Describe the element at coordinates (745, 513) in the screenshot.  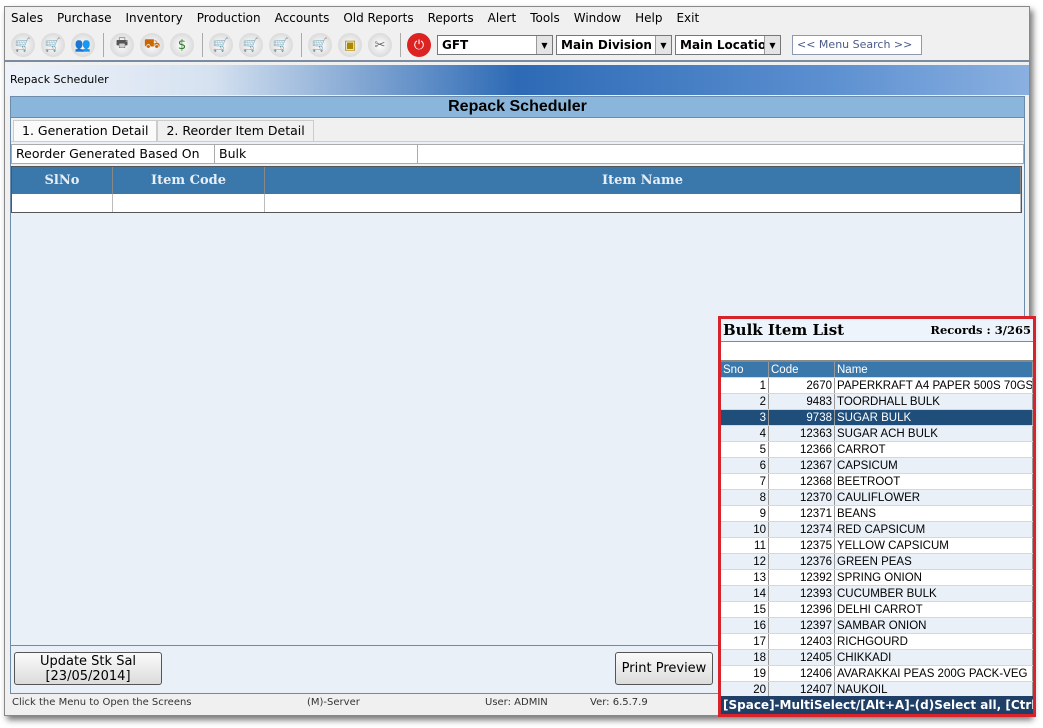
I see `sno-cell: 9` at that location.